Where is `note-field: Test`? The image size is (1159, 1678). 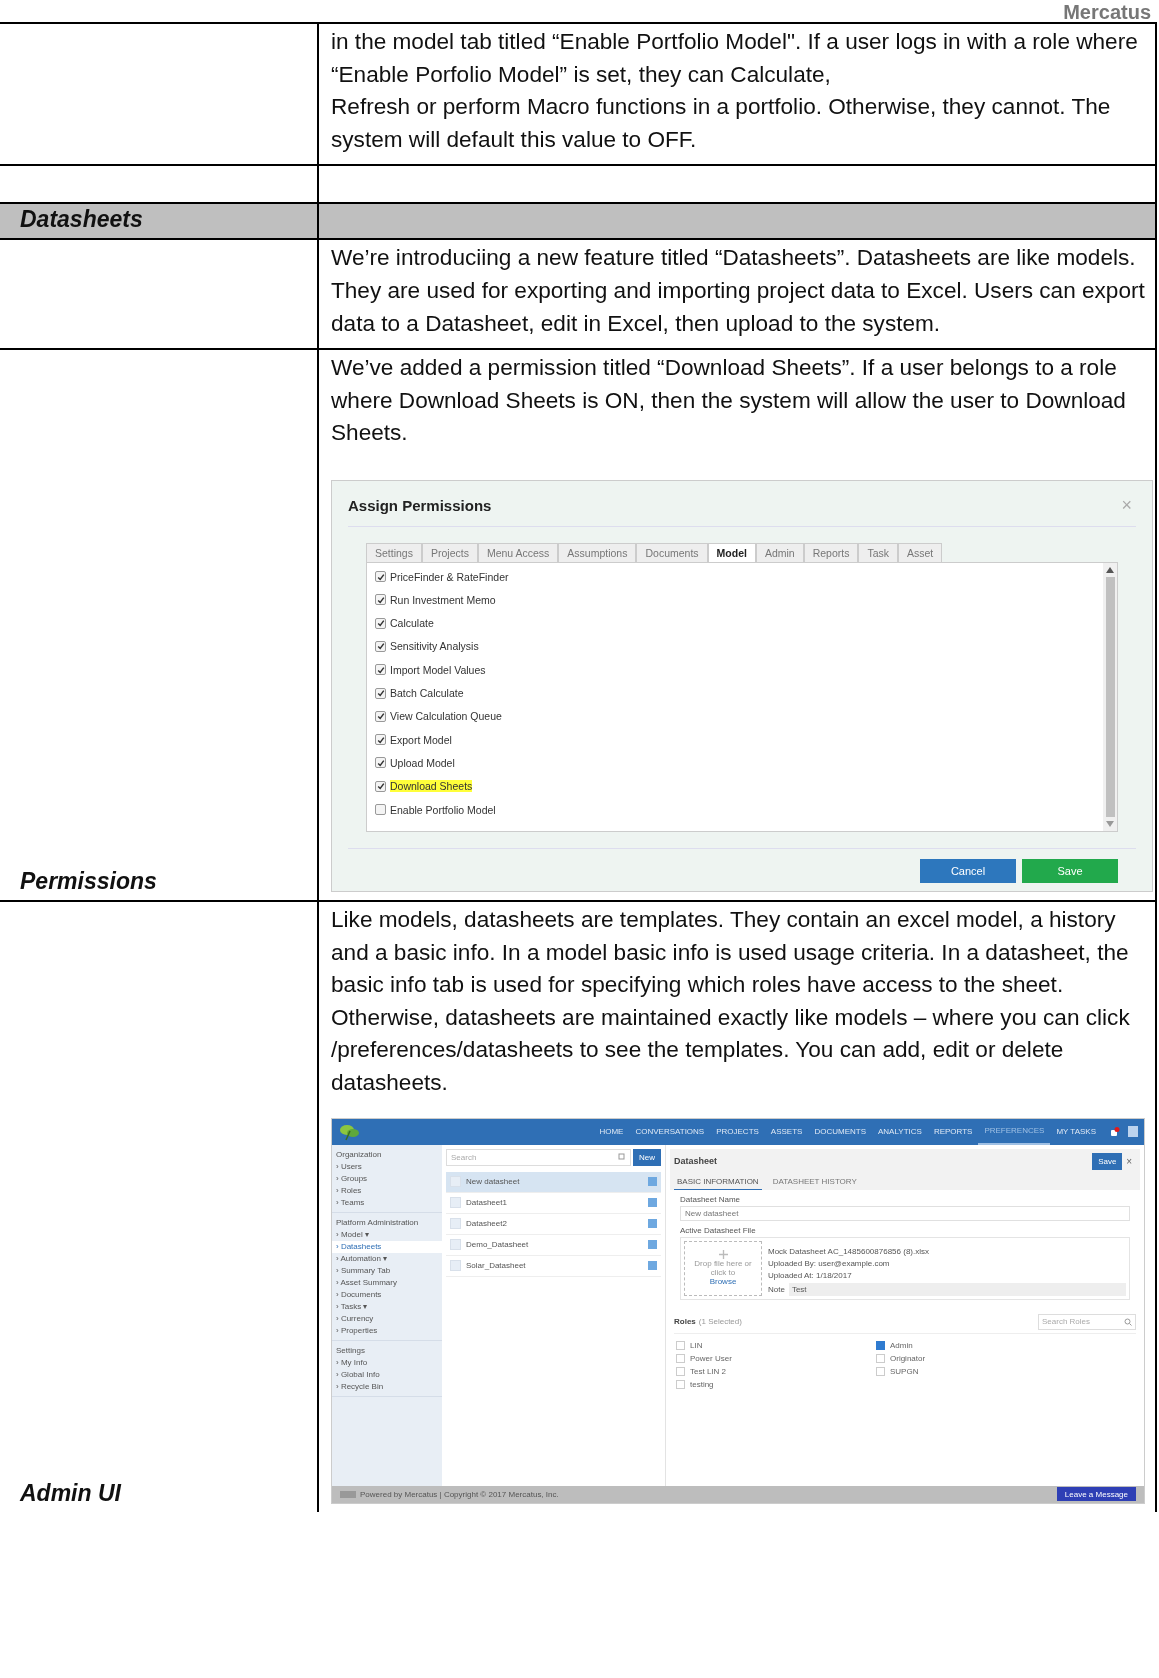
note-field: Test is located at coordinates (957, 1289).